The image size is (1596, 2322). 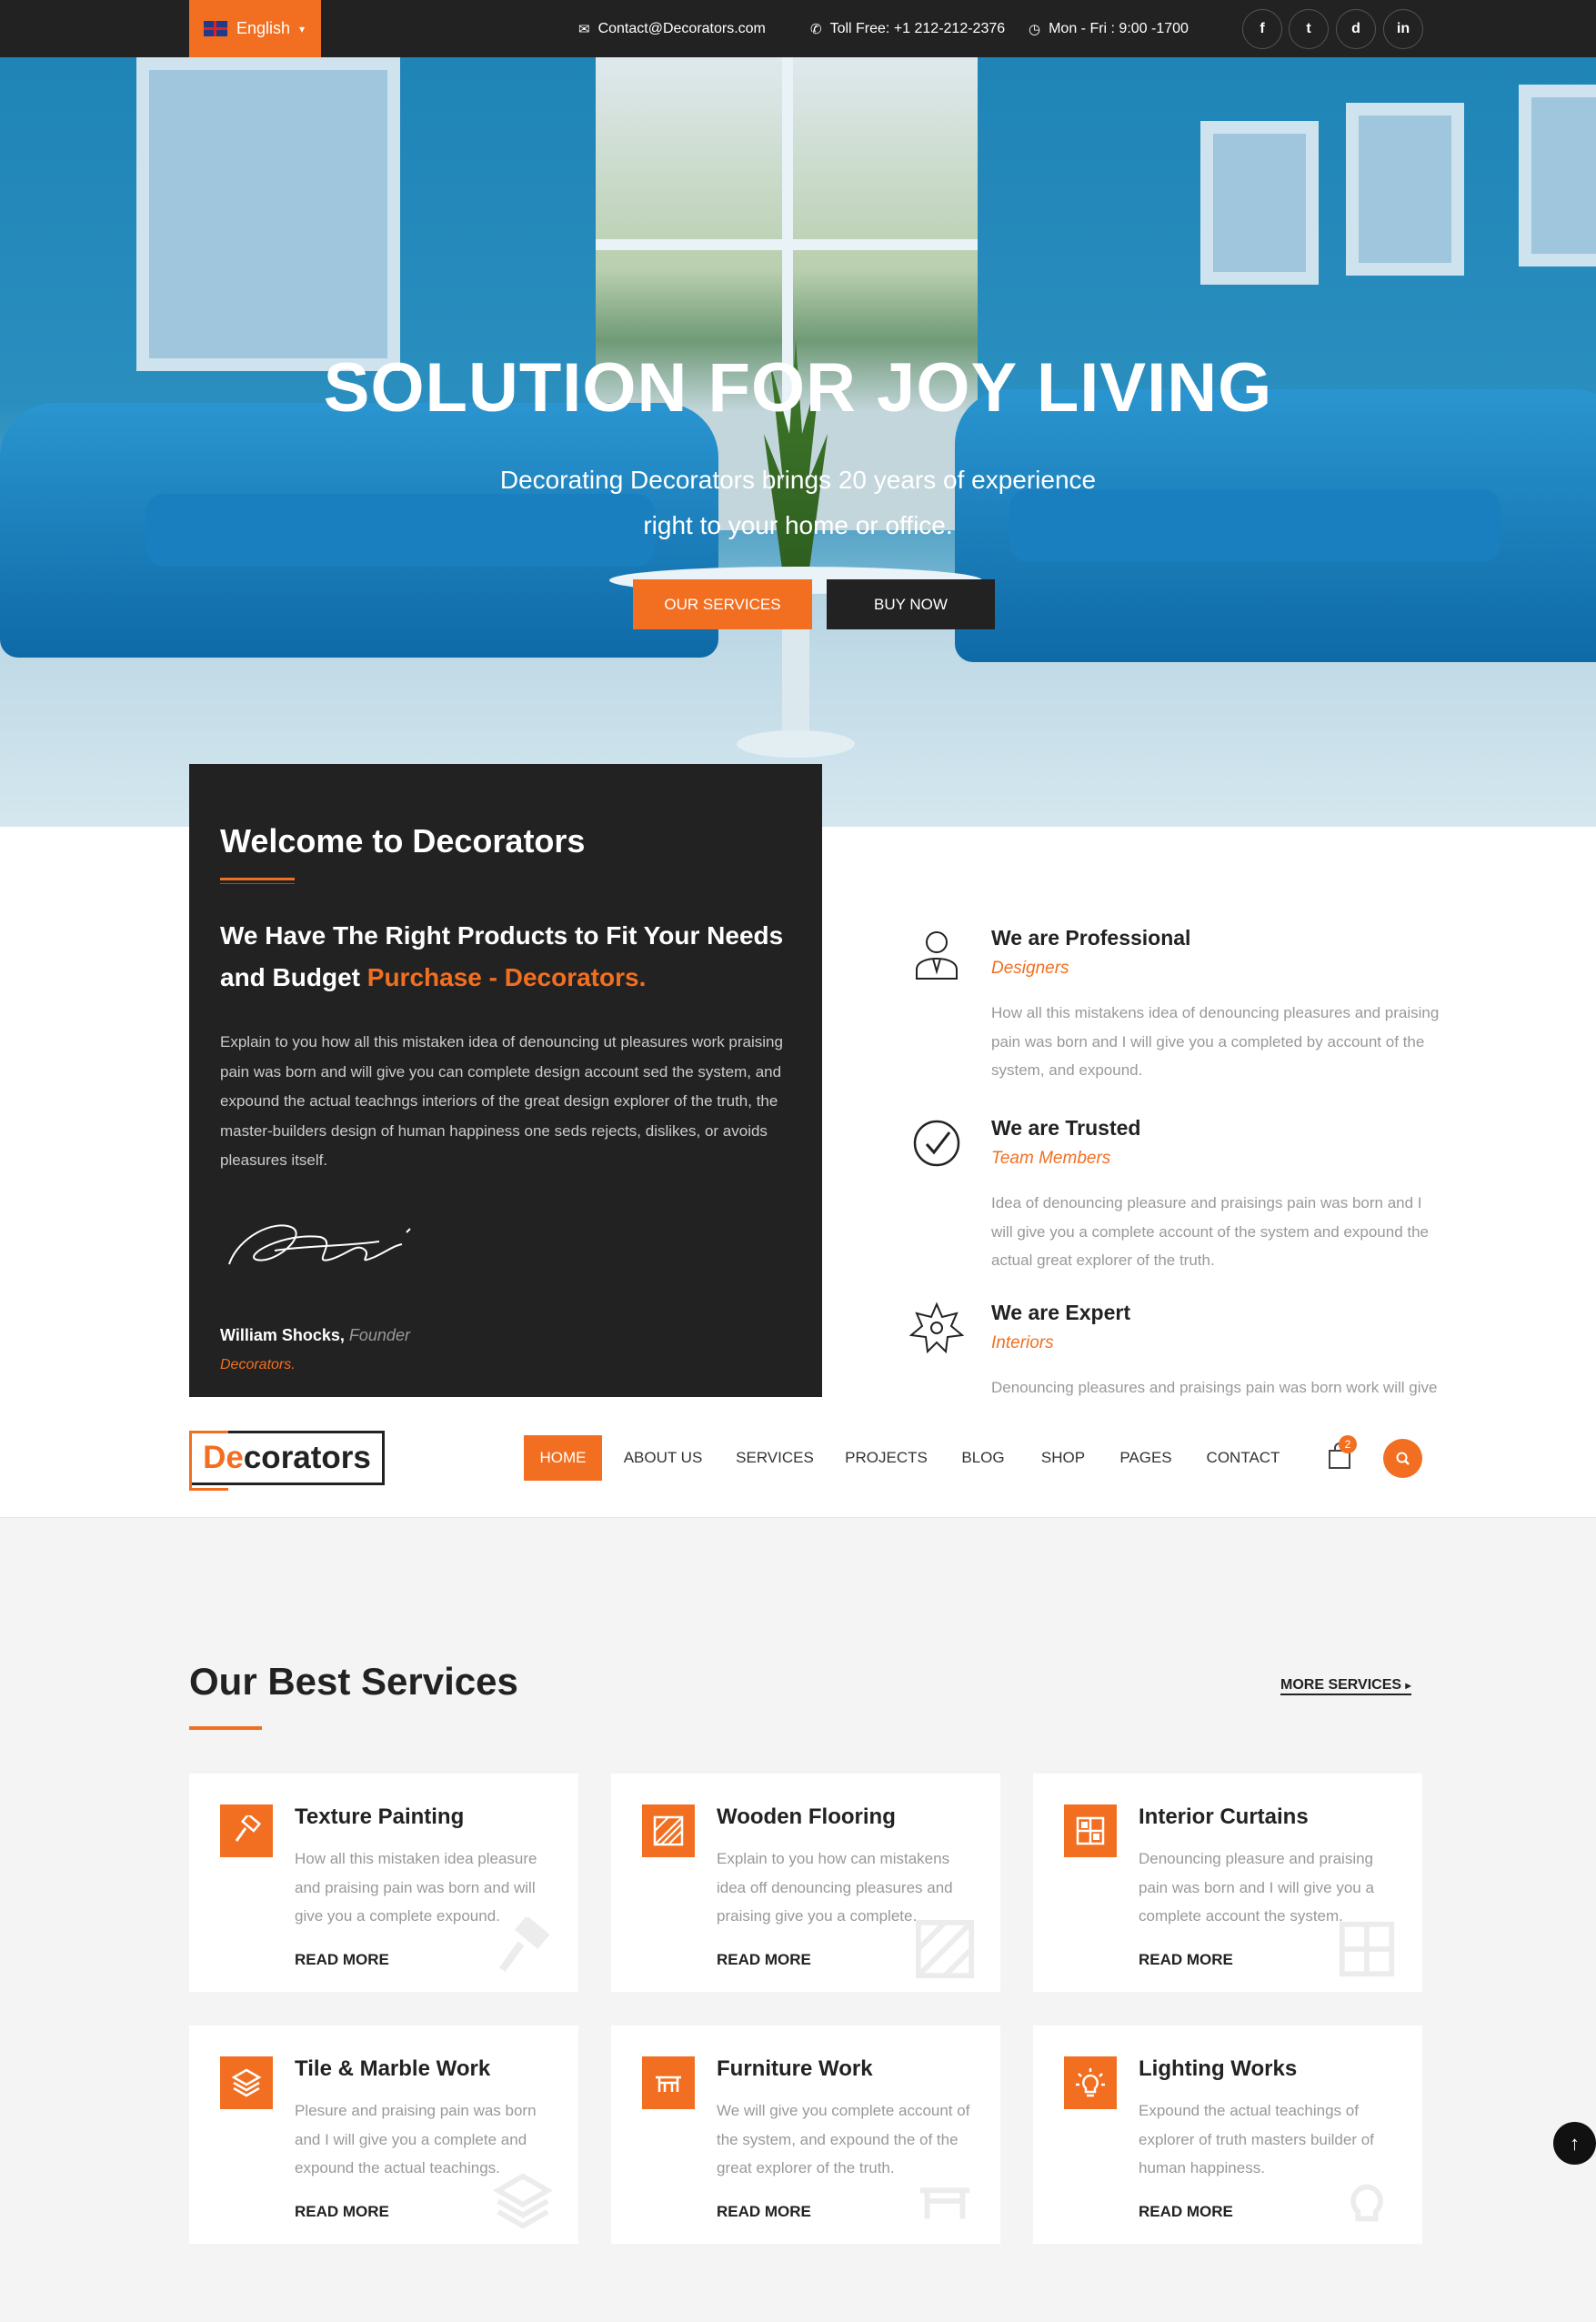 What do you see at coordinates (663, 1458) in the screenshot?
I see `nav-about-us: ABOUT US` at bounding box center [663, 1458].